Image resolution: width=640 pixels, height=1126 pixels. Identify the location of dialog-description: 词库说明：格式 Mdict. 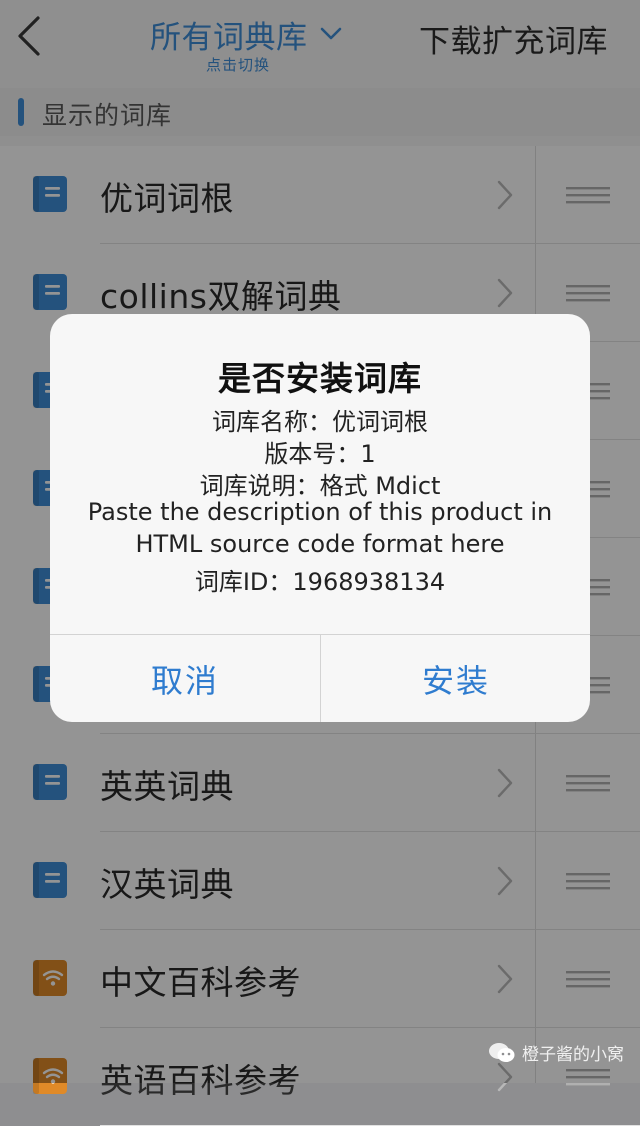
(320, 486).